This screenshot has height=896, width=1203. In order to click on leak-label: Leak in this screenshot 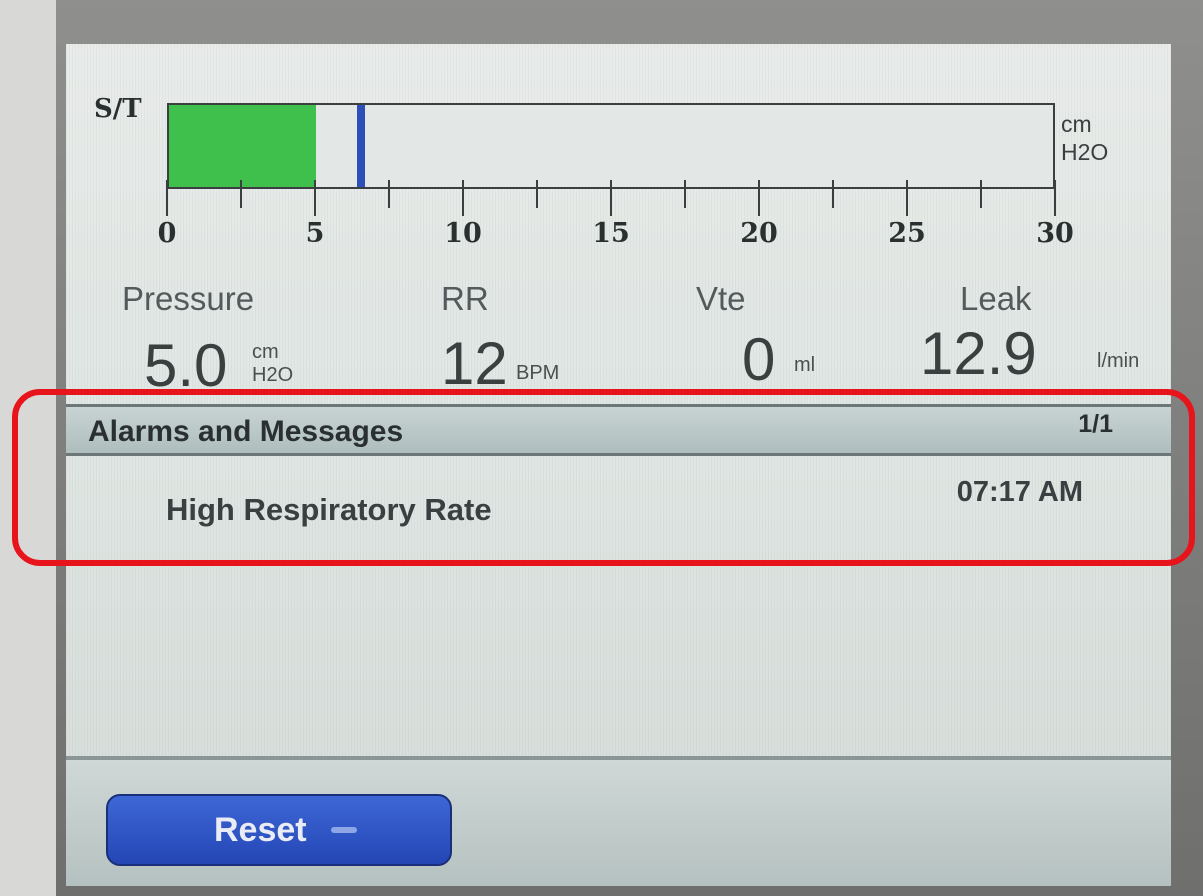, I will do `click(996, 298)`.